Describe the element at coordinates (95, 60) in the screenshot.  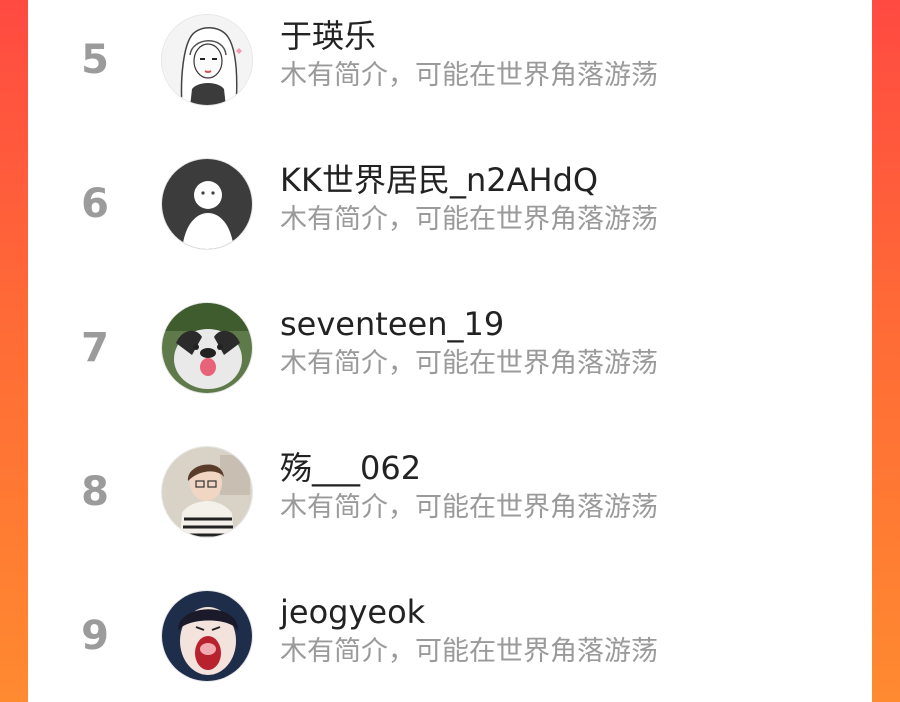
I see `rank-number: 5` at that location.